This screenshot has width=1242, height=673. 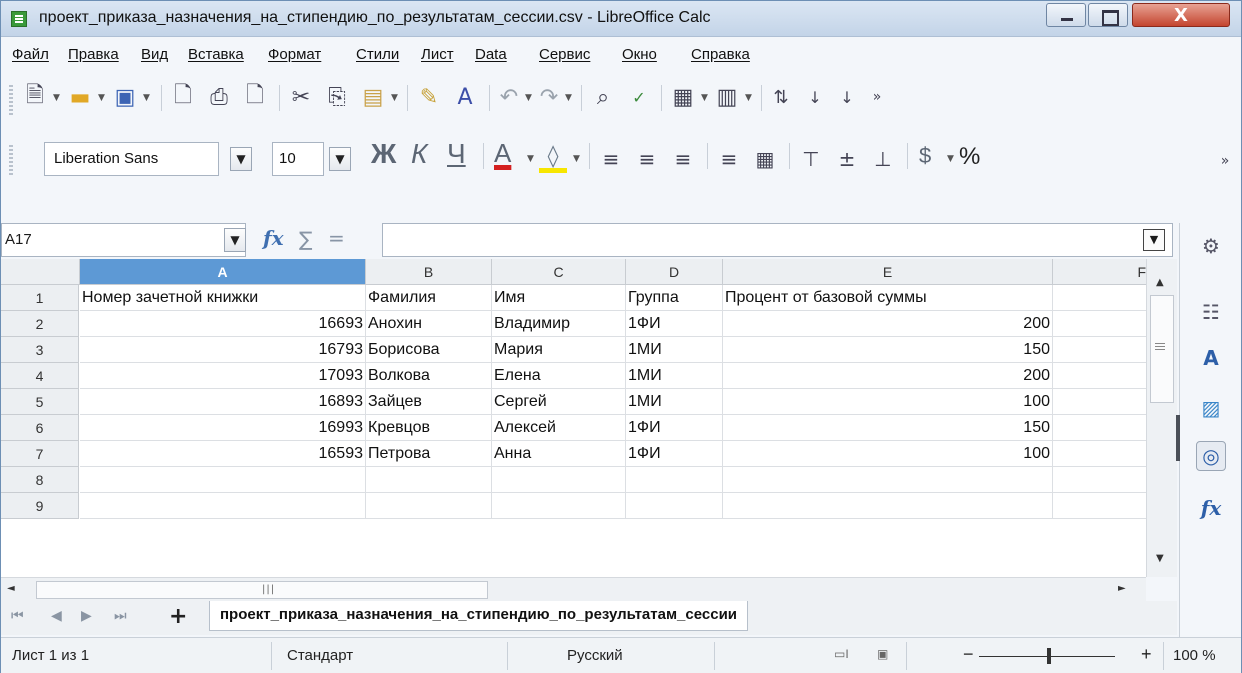 I want to click on menu-styles: Стили, so click(x=377, y=54).